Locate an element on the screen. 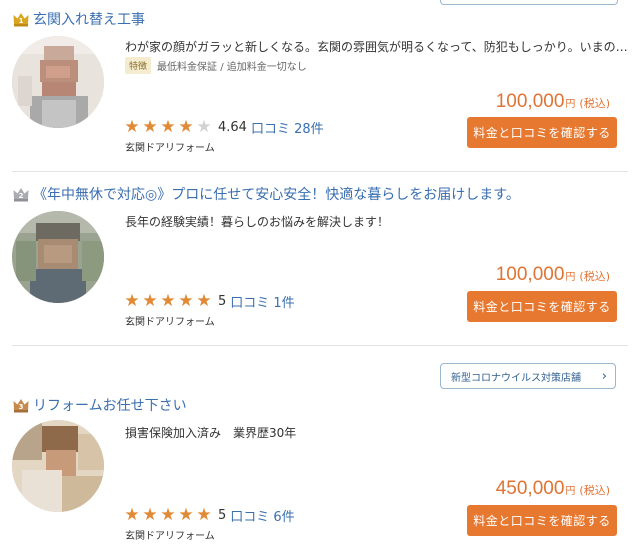 Image resolution: width=640 pixels, height=551 pixels. covid-measures-badge-link: 新型コロナウイルス対策店舗 › is located at coordinates (528, 376).